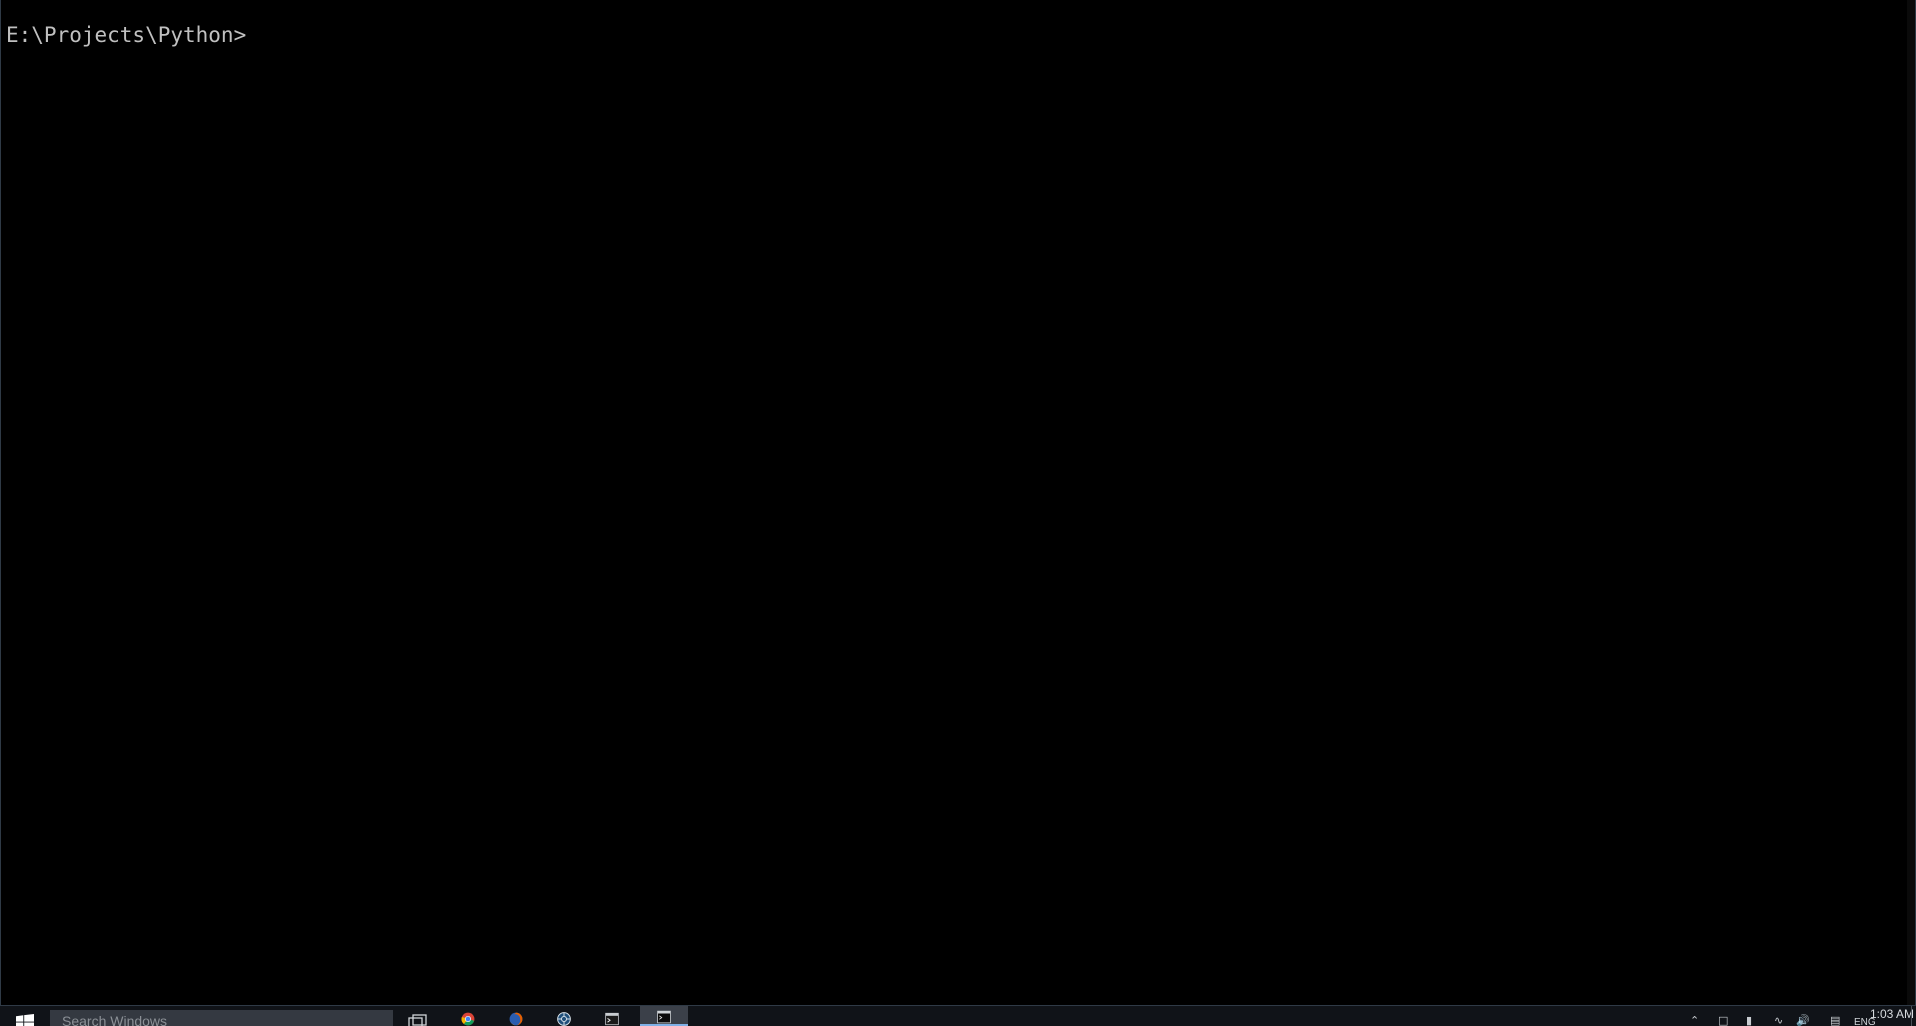 The height and width of the screenshot is (1026, 1916). Describe the element at coordinates (1911, 503) in the screenshot. I see `console-scrollbar` at that location.